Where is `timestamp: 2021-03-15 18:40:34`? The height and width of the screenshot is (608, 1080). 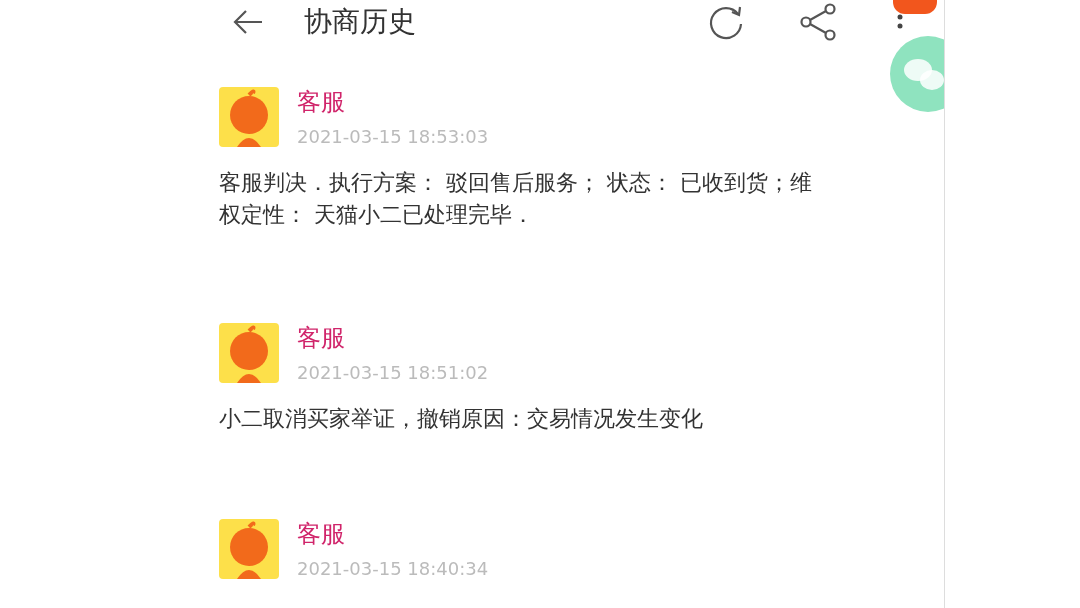 timestamp: 2021-03-15 18:40:34 is located at coordinates (393, 569).